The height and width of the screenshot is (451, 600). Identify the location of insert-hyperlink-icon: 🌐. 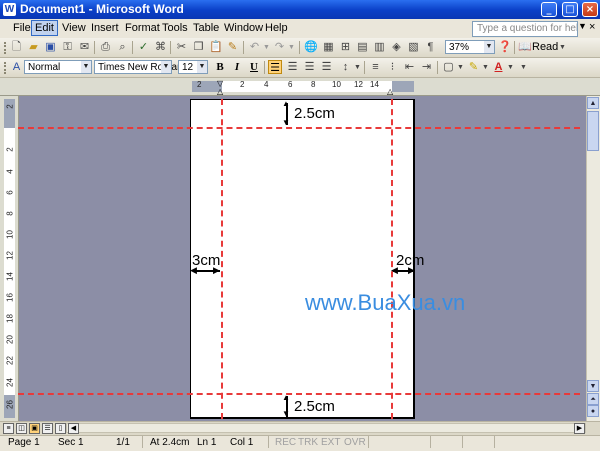
(311, 47).